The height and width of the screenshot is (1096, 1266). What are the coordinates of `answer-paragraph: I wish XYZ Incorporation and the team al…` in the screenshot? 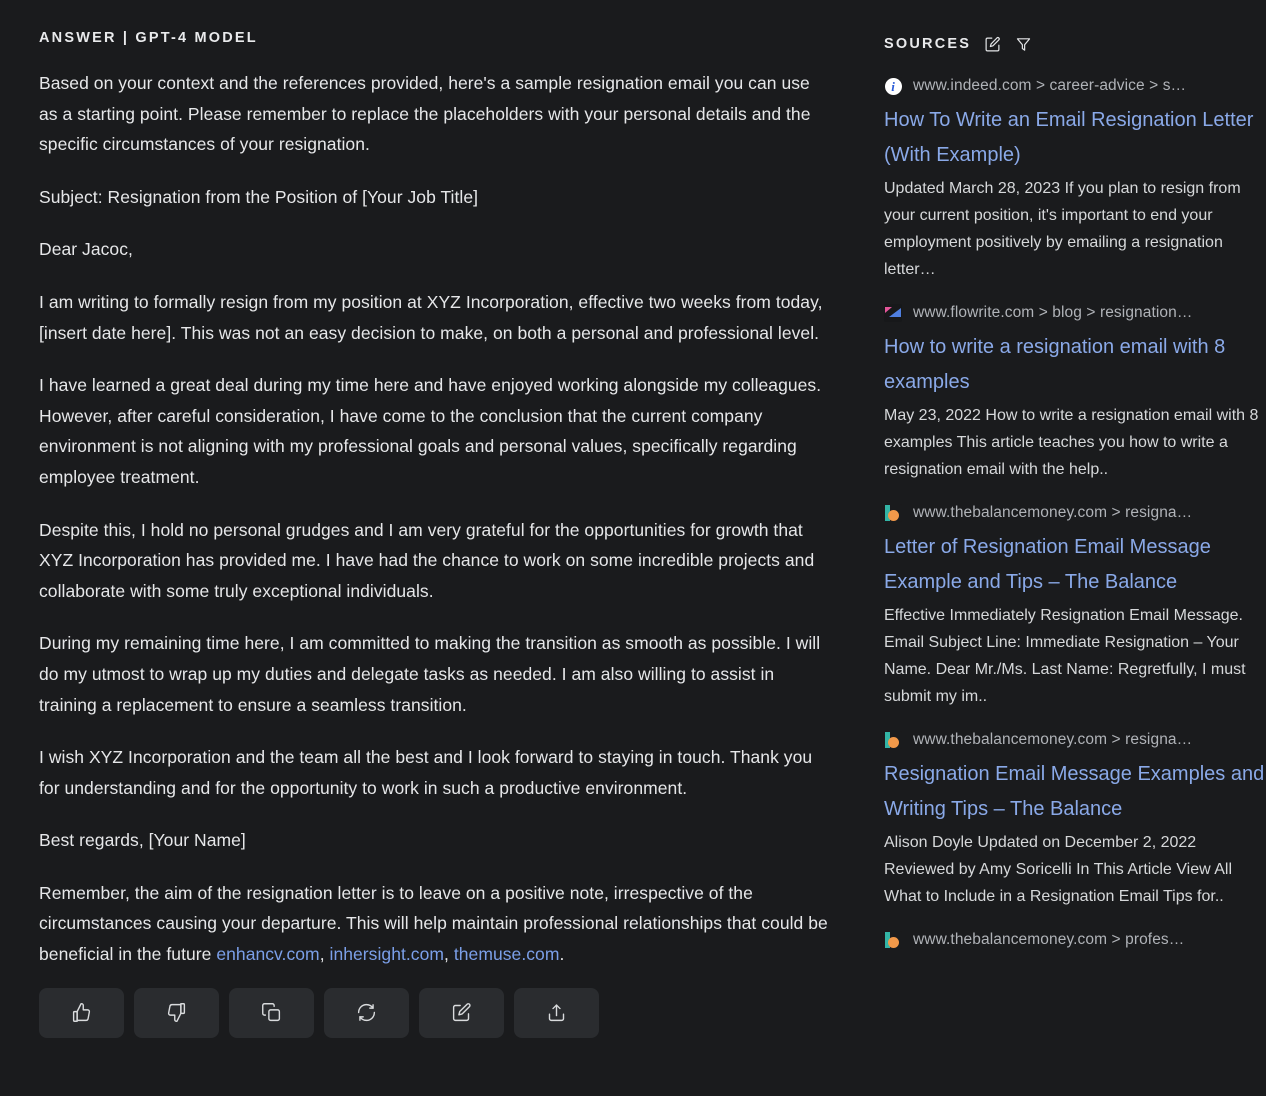 It's located at (426, 772).